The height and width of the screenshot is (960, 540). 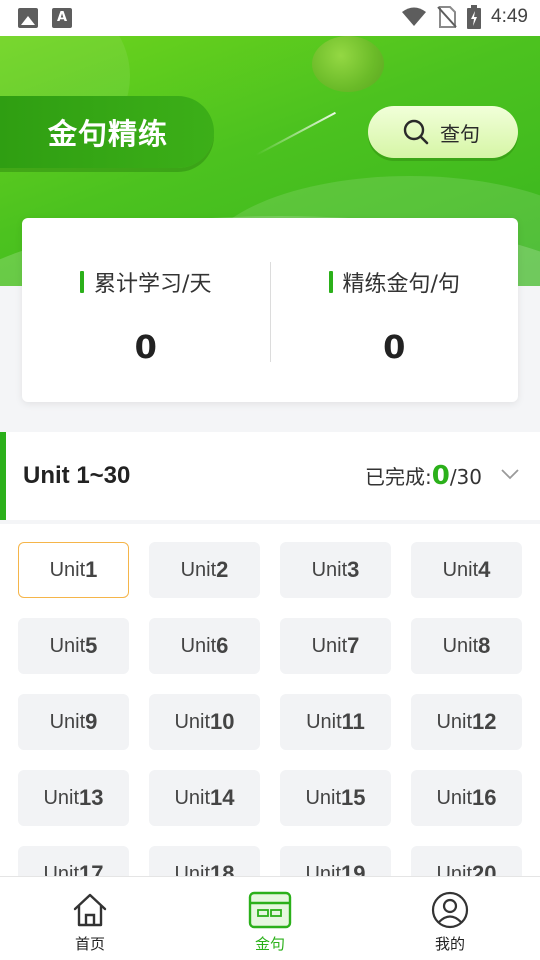 I want to click on unit-number: 17, so click(x=91, y=868).